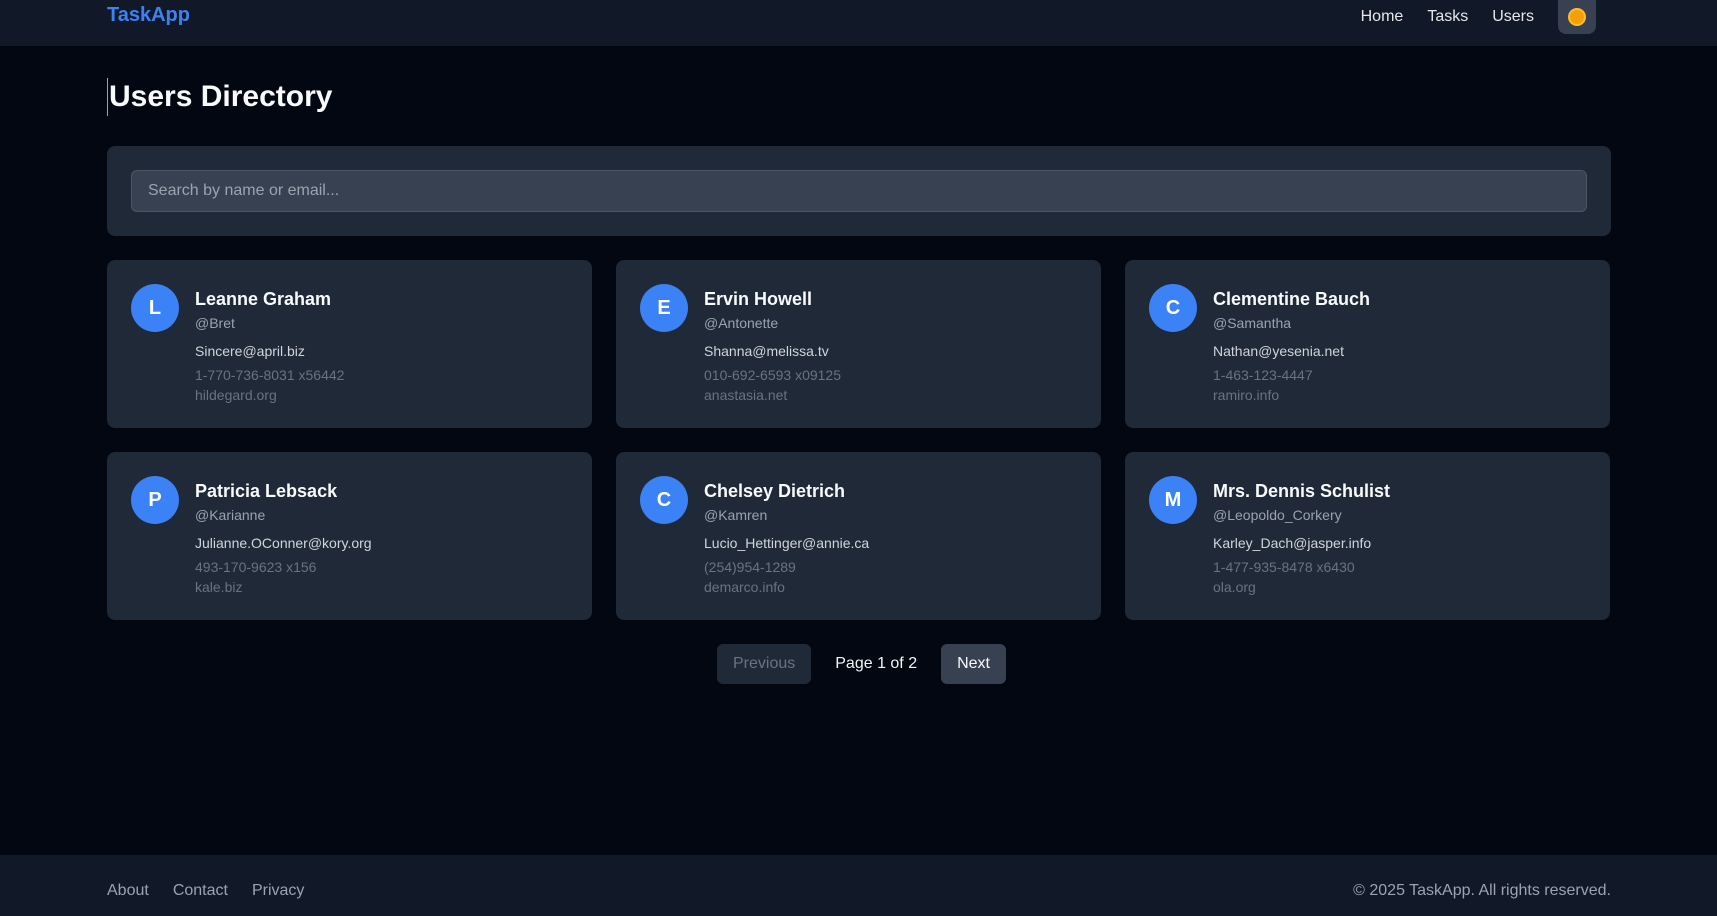 The width and height of the screenshot is (1717, 916). I want to click on user-name: Leanne Graham, so click(263, 299).